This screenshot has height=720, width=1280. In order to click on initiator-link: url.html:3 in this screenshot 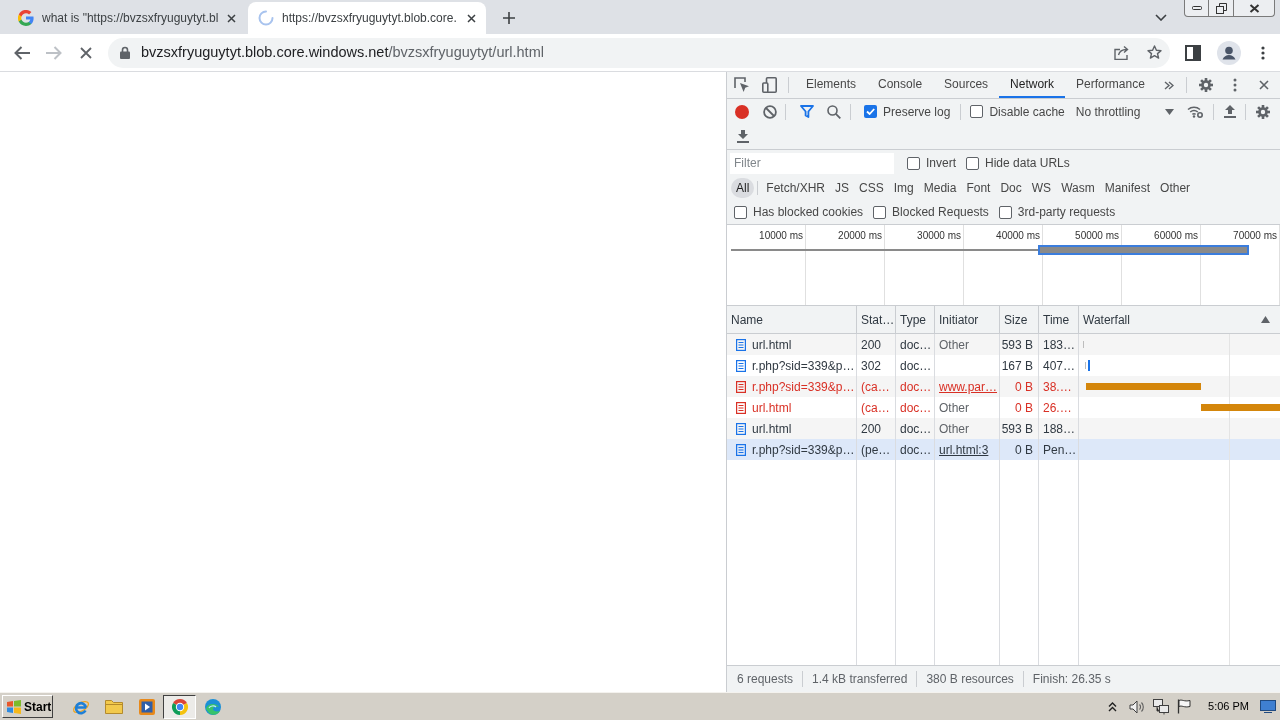, I will do `click(964, 449)`.